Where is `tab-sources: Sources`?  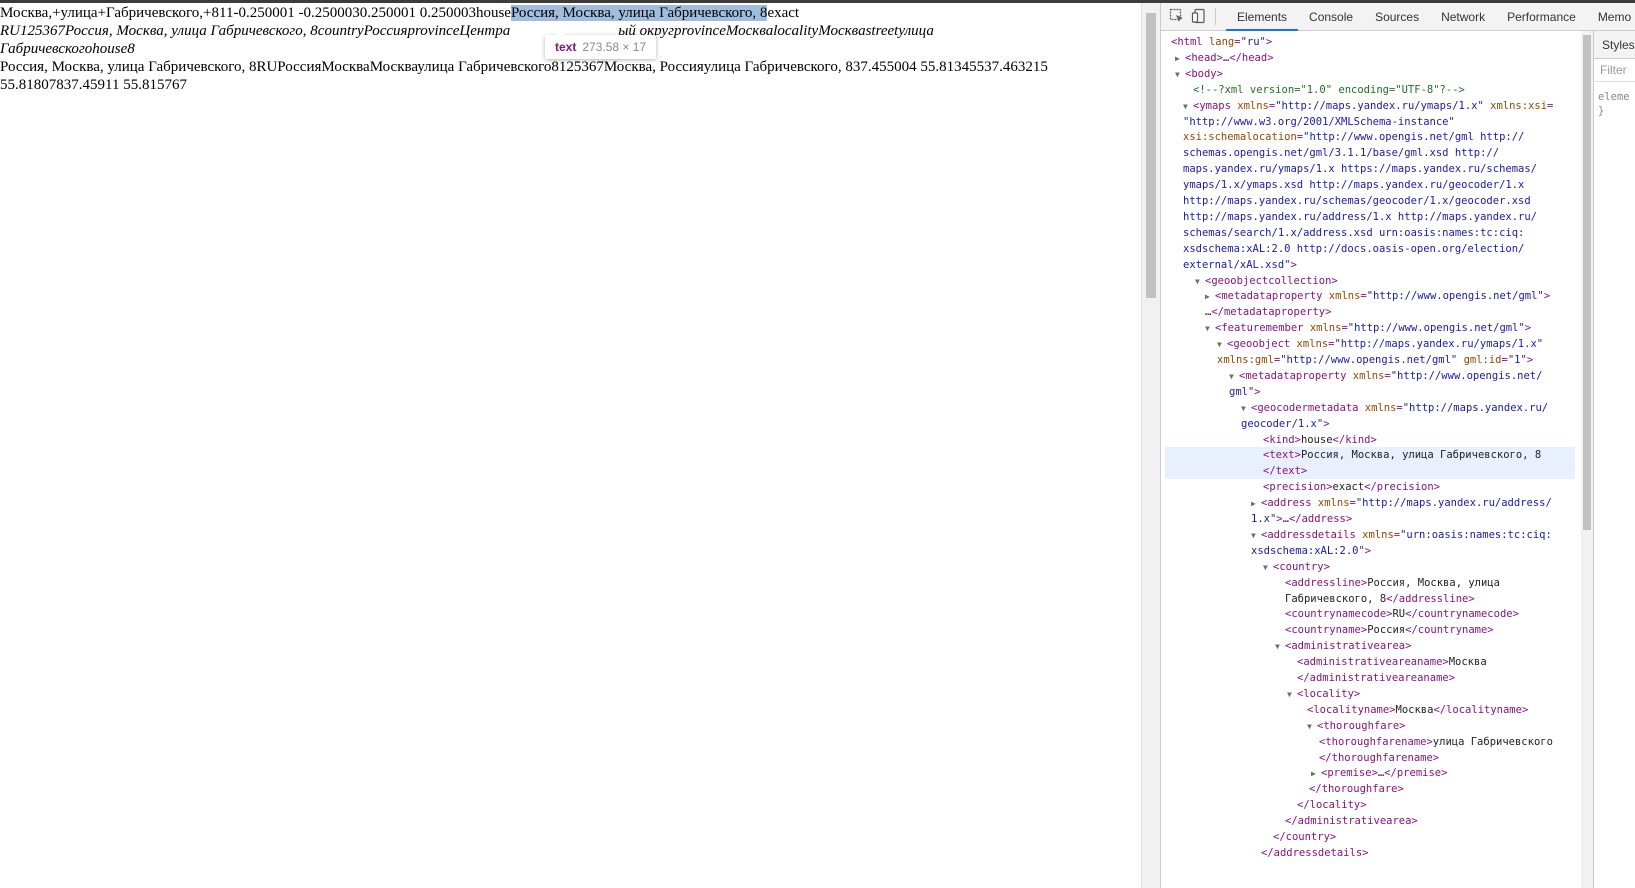 tab-sources: Sources is located at coordinates (1397, 16).